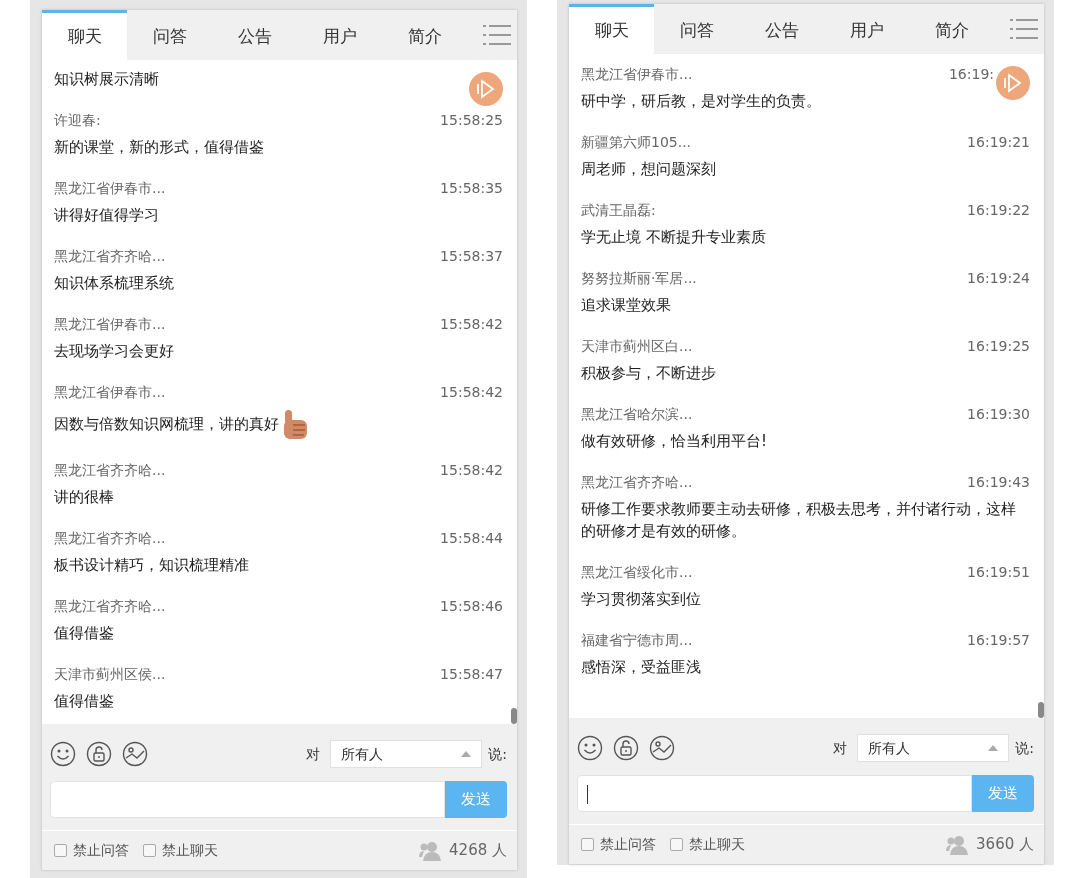  Describe the element at coordinates (106, 215) in the screenshot. I see `message-text: 讲得好值得学习` at that location.